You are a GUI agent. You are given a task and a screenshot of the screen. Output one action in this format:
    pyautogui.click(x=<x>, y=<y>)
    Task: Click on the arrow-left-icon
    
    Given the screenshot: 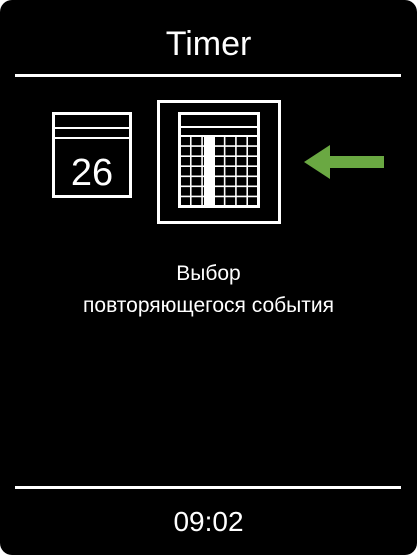 What is the action you would take?
    pyautogui.click(x=344, y=162)
    